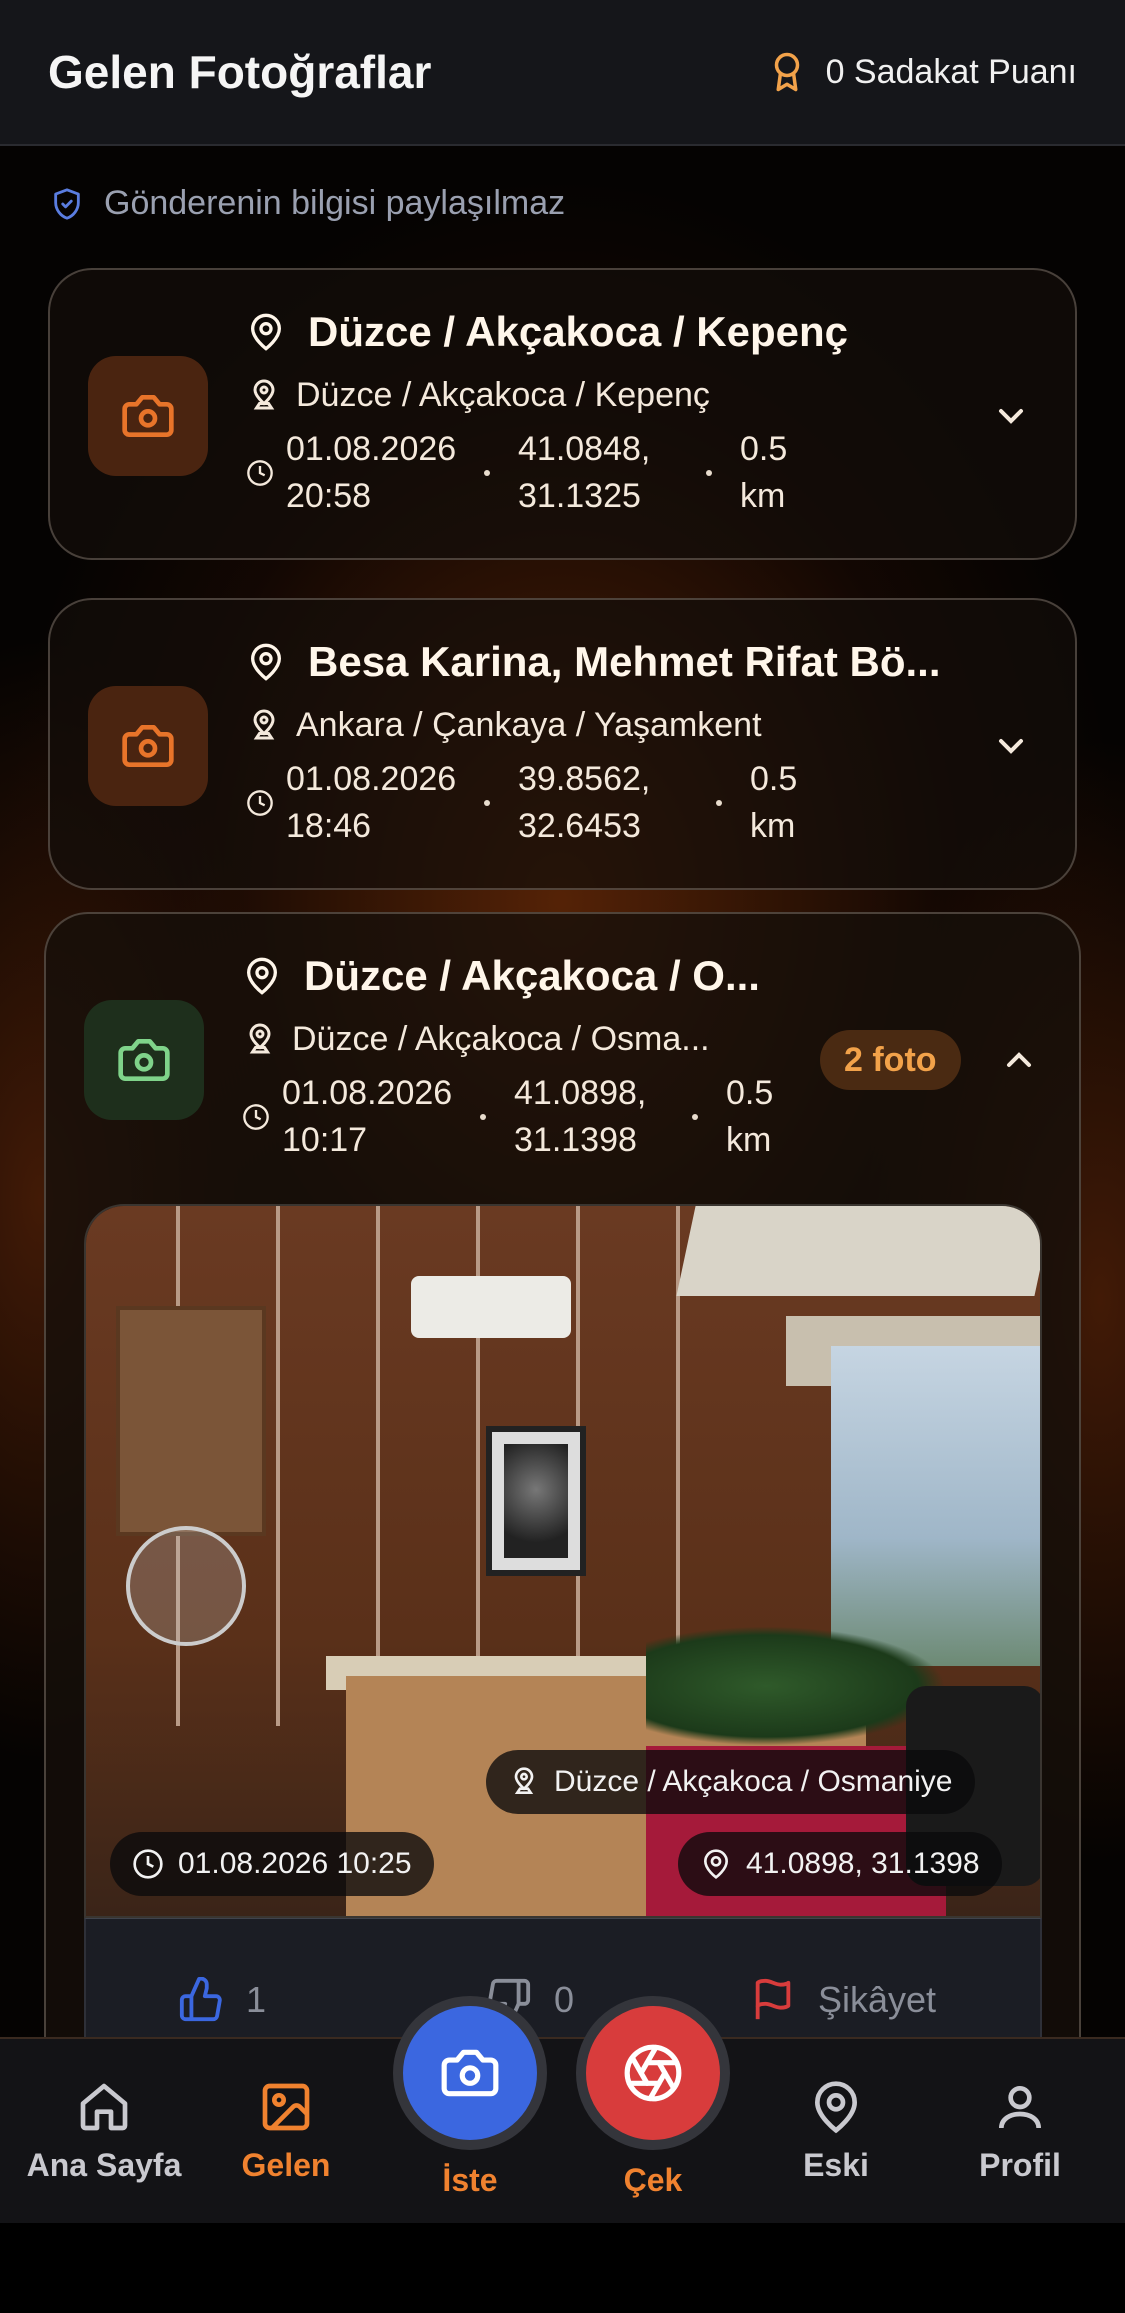 This screenshot has height=2313, width=1125. What do you see at coordinates (890, 1060) in the screenshot?
I see `photo-count-badge: 2 foto` at bounding box center [890, 1060].